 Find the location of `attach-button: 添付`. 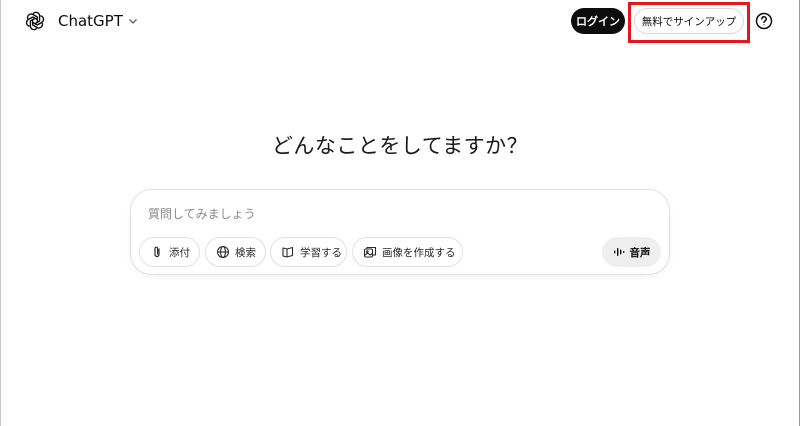

attach-button: 添付 is located at coordinates (169, 252).